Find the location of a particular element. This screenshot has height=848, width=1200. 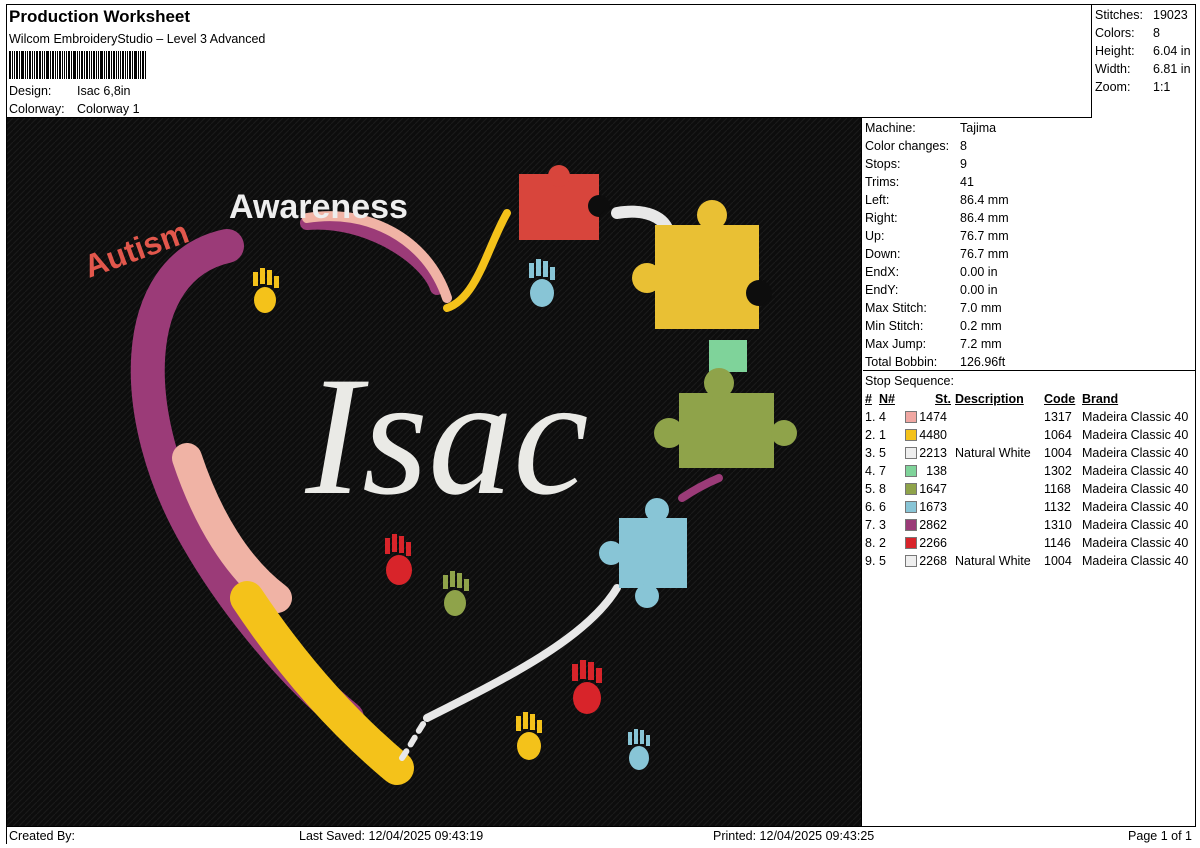

row-index: 7. is located at coordinates (870, 525).